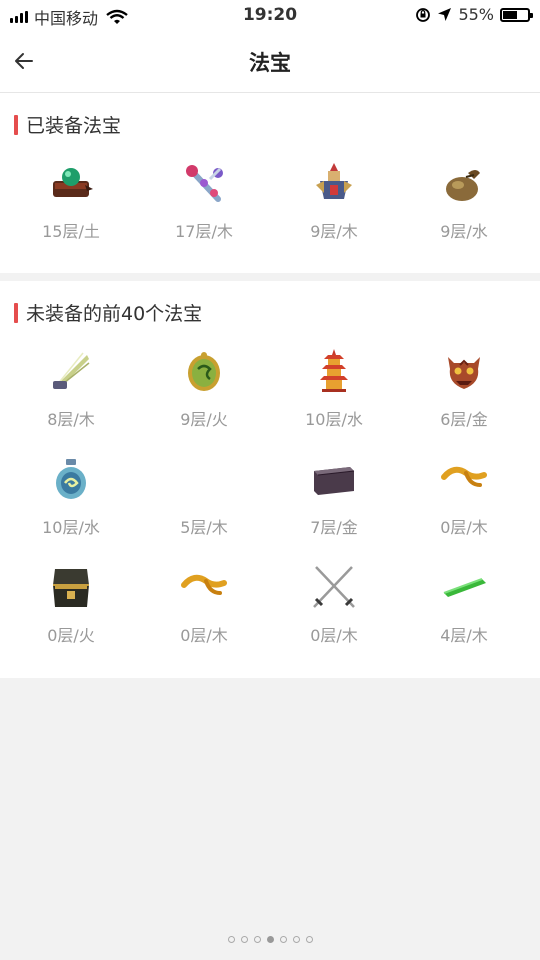 This screenshot has height=960, width=540. What do you see at coordinates (516, 14) in the screenshot?
I see `battery-icon` at bounding box center [516, 14].